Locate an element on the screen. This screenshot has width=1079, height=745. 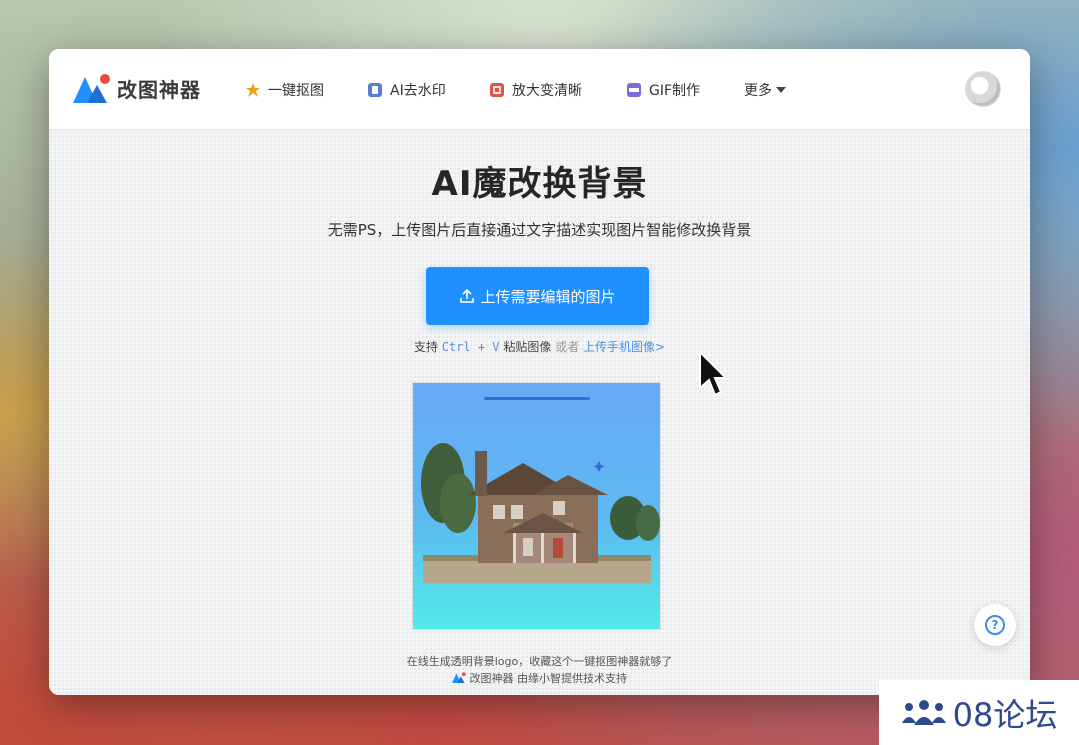
keyboard-shortcut: Ctrl + V is located at coordinates (470, 347).